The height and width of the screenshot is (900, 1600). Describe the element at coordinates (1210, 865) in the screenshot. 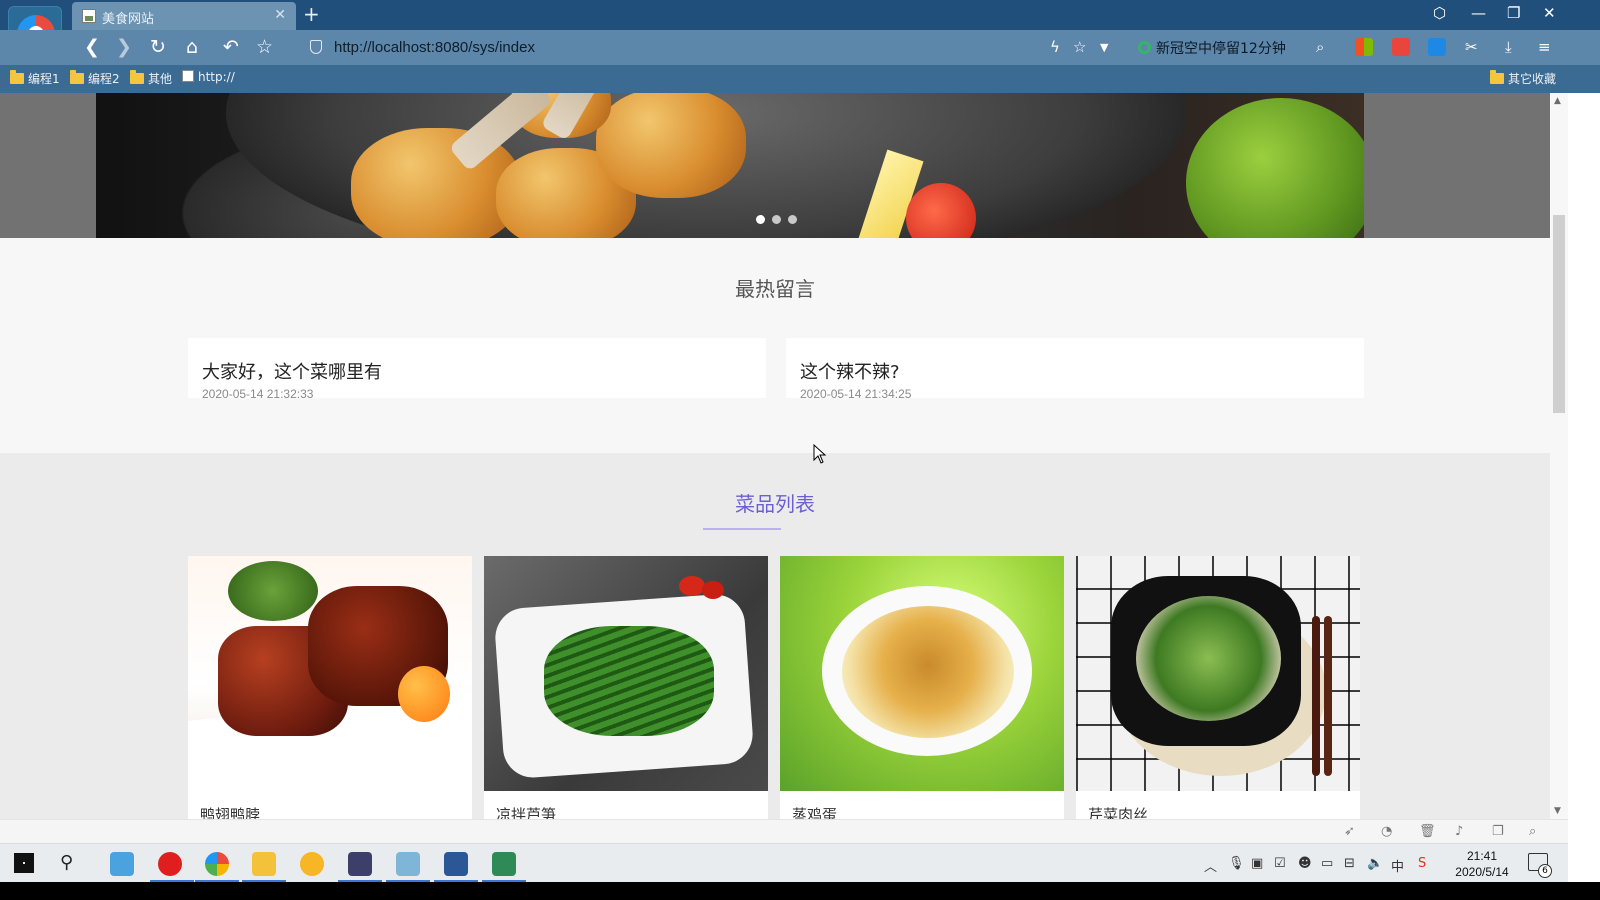

I see `tray-expand-icon: ︿` at that location.